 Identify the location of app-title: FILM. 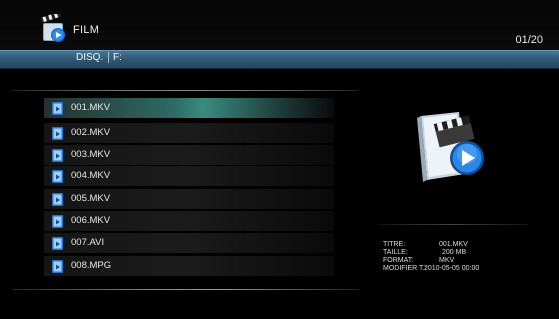
(86, 30).